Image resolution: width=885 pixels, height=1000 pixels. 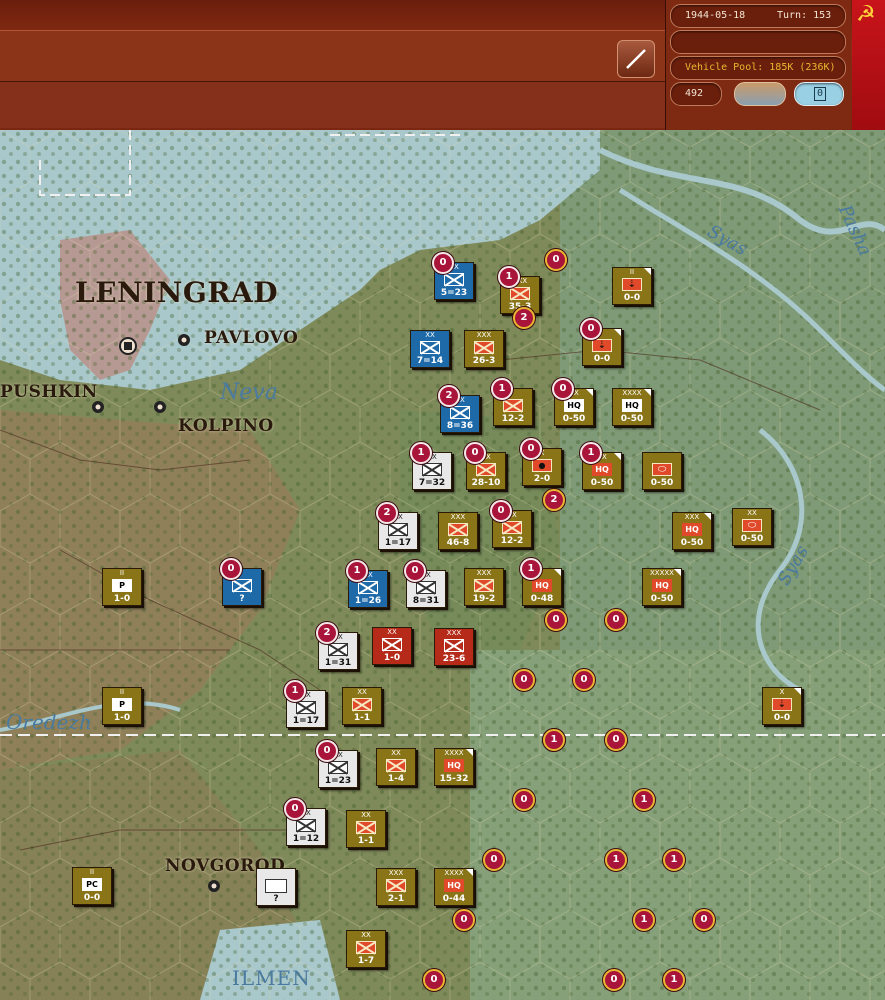 I want to click on unit-counter-u31: II P 1-0, so click(x=122, y=706).